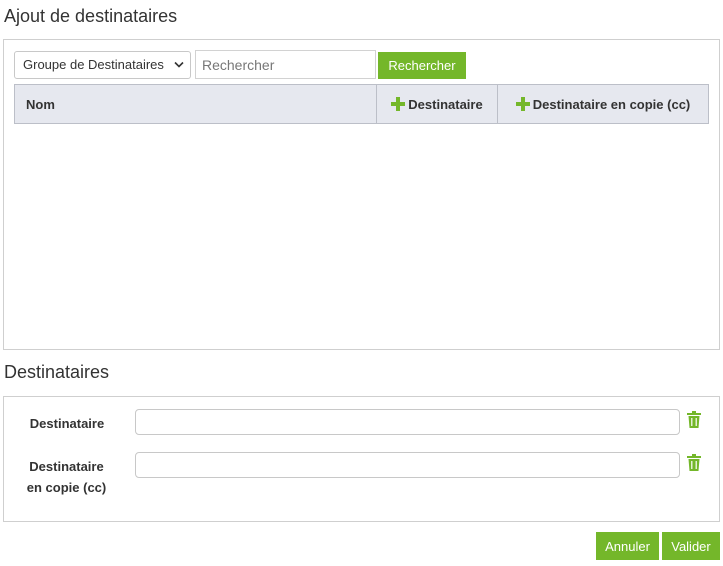  I want to click on recipient-group-select: Groupe de Destinataires, so click(102, 65).